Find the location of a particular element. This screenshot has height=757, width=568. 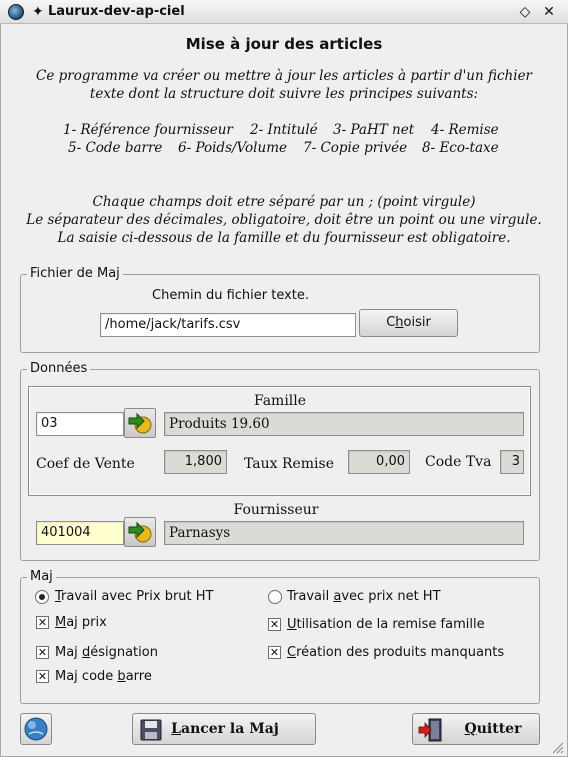

checkbox-remise-famille-label: Utilisation de la remise famille is located at coordinates (386, 625).